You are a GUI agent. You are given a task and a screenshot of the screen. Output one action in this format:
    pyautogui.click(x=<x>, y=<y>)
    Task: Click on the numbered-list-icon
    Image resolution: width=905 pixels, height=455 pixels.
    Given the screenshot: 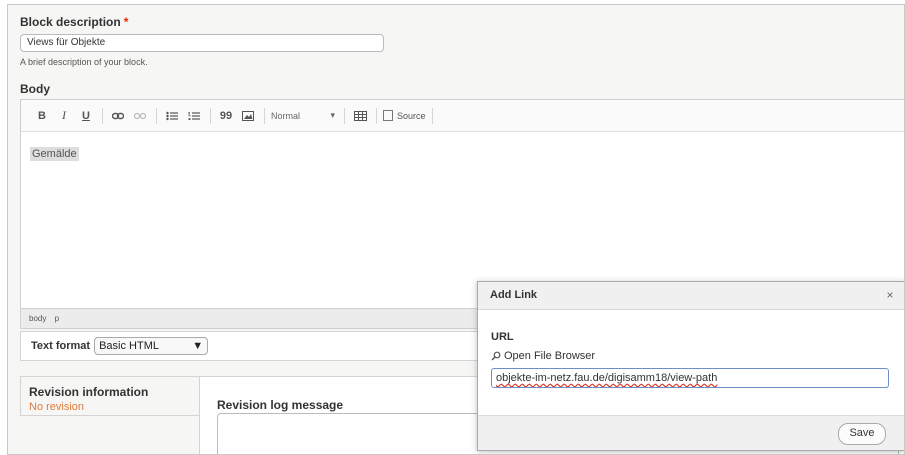 What is the action you would take?
    pyautogui.click(x=194, y=116)
    